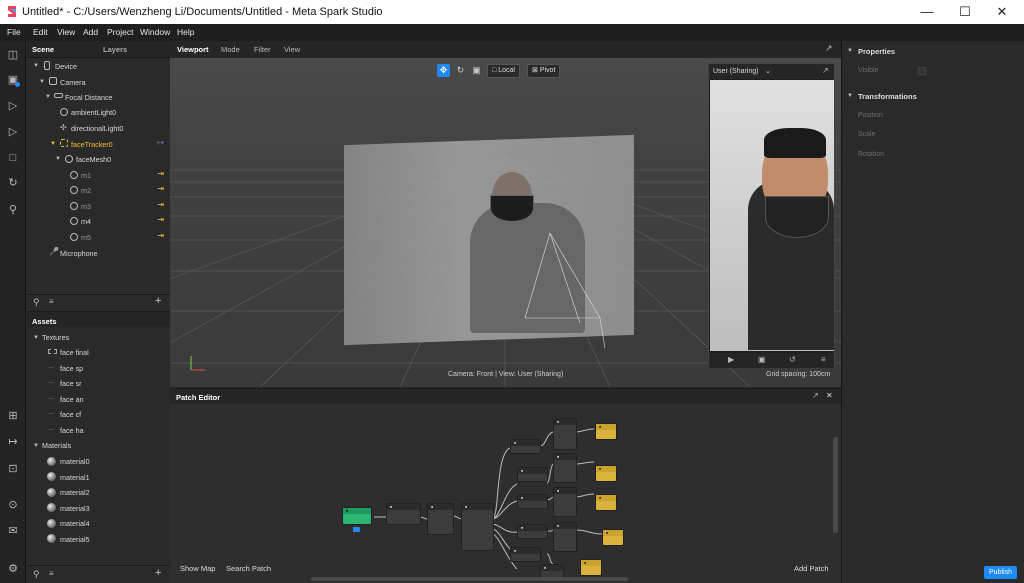  Describe the element at coordinates (835, 485) in the screenshot. I see `vertical-scrollbar` at that location.